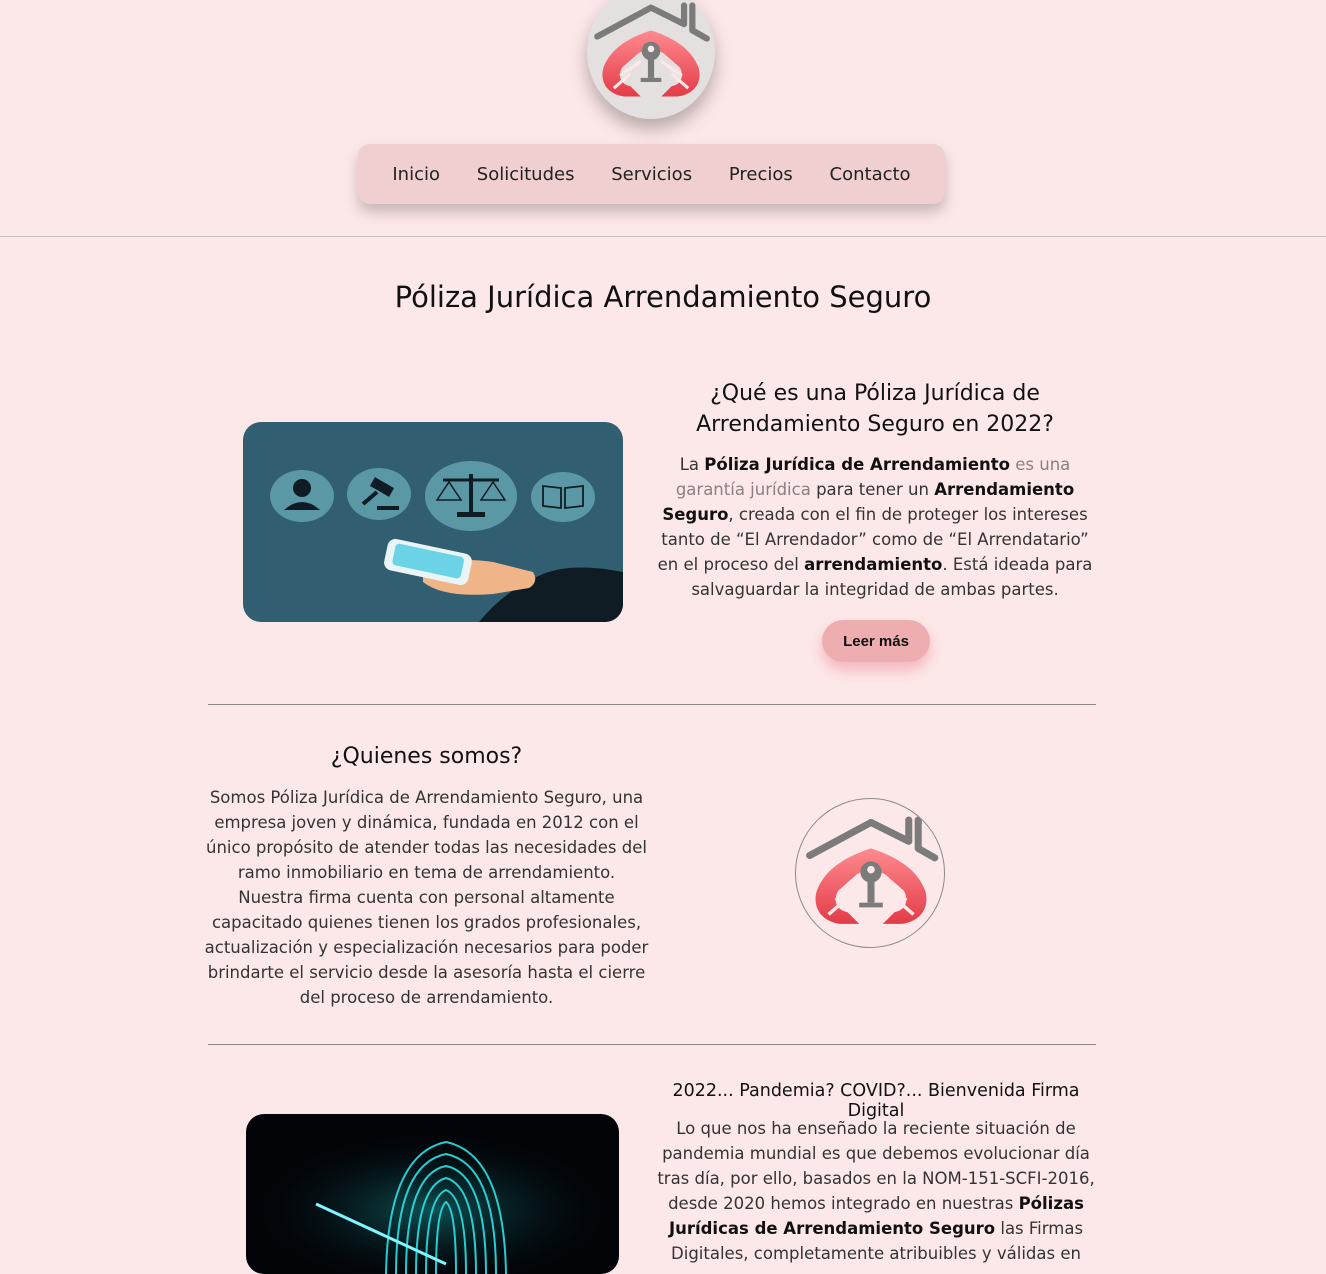 The image size is (1326, 1274). Describe the element at coordinates (426, 756) in the screenshot. I see `section-about-title: ¿Quienes somos?` at that location.